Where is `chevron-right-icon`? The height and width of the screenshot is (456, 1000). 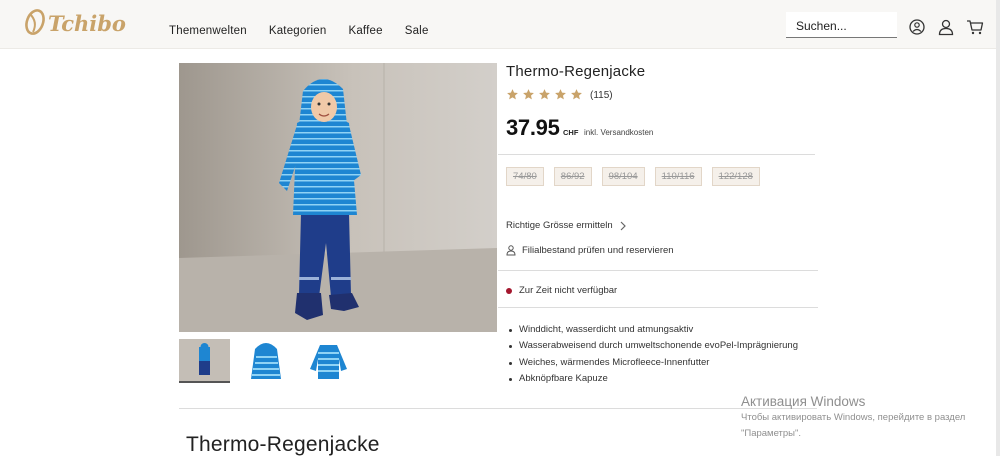 chevron-right-icon is located at coordinates (623, 225).